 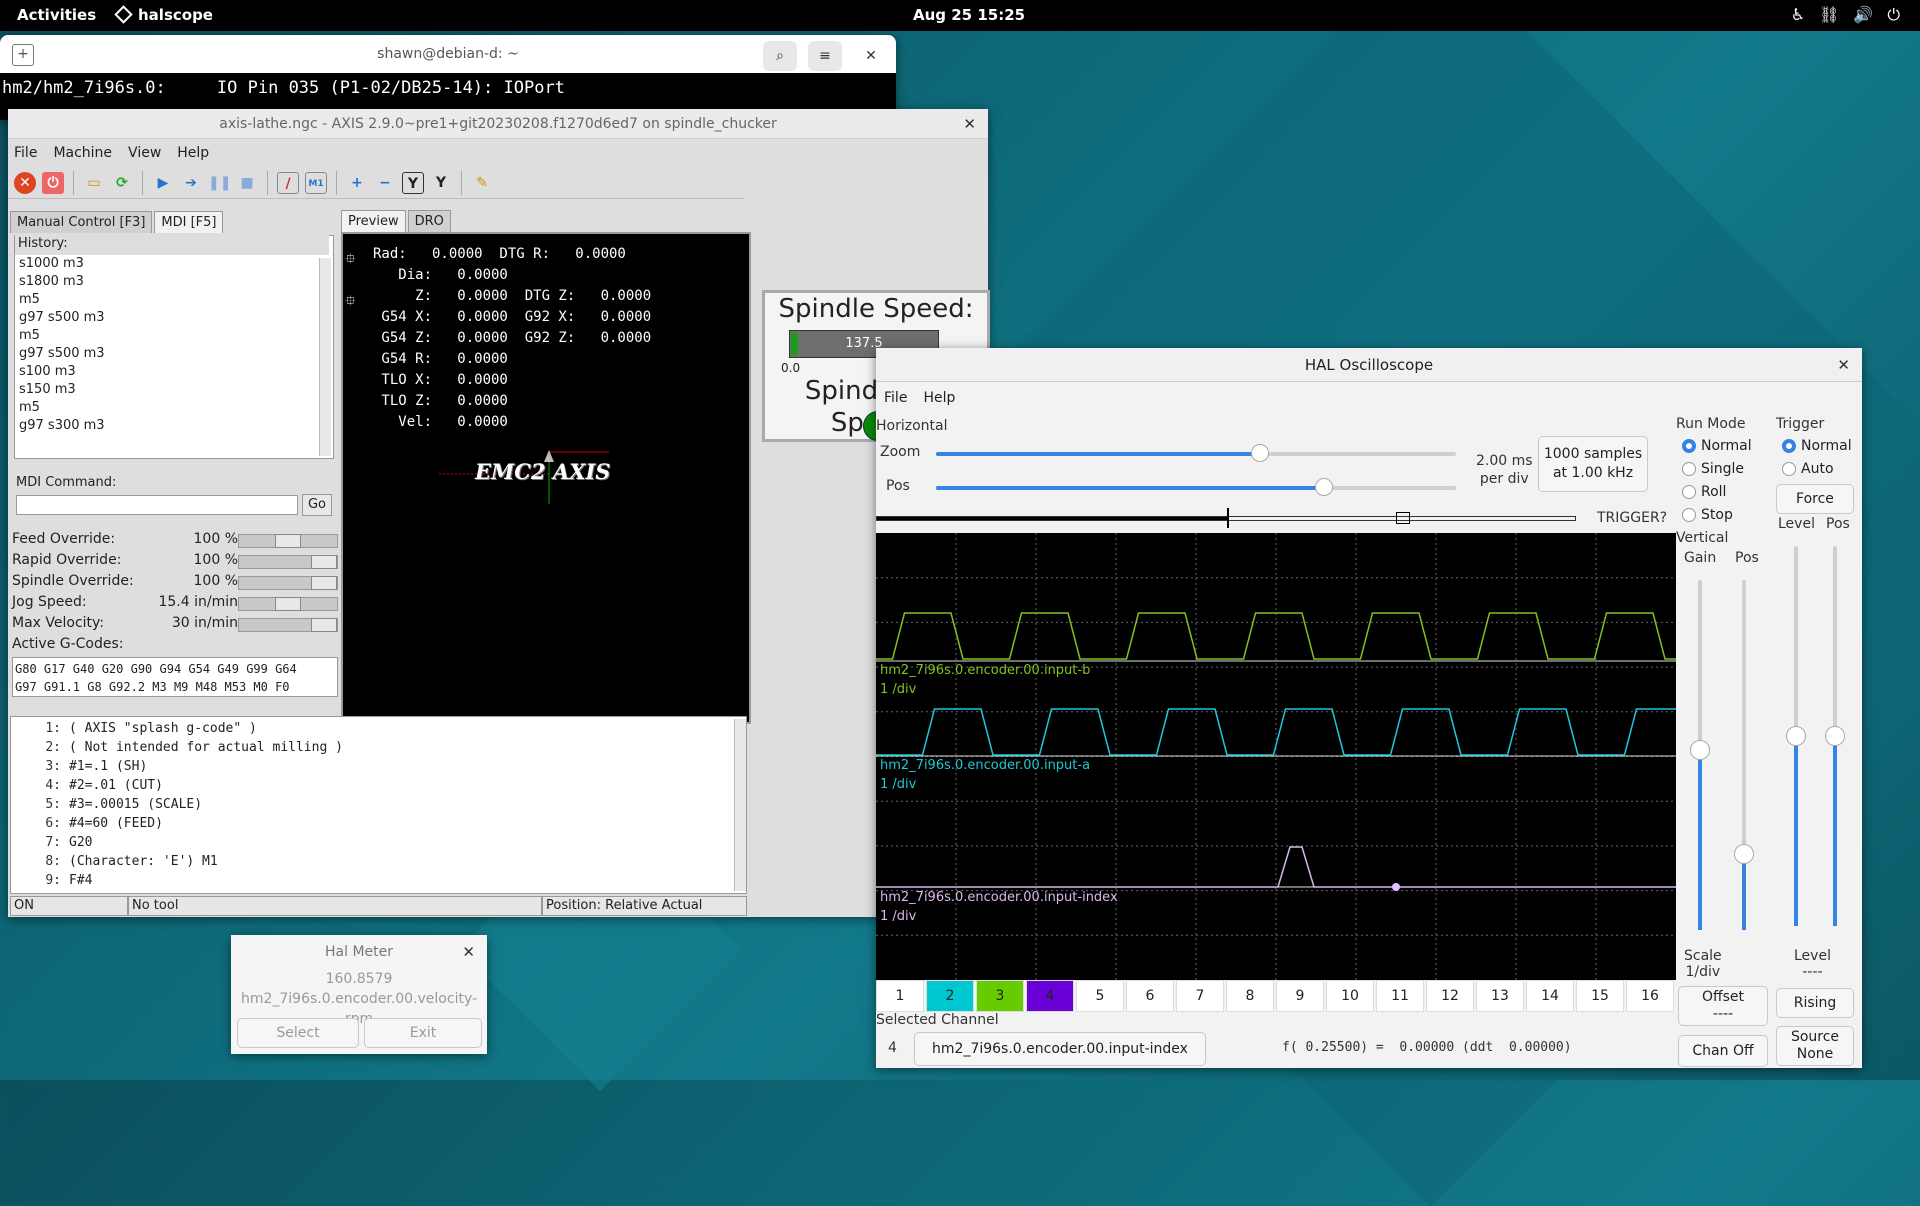 What do you see at coordinates (174, 372) in the screenshot?
I see `history-item: s100 m3` at bounding box center [174, 372].